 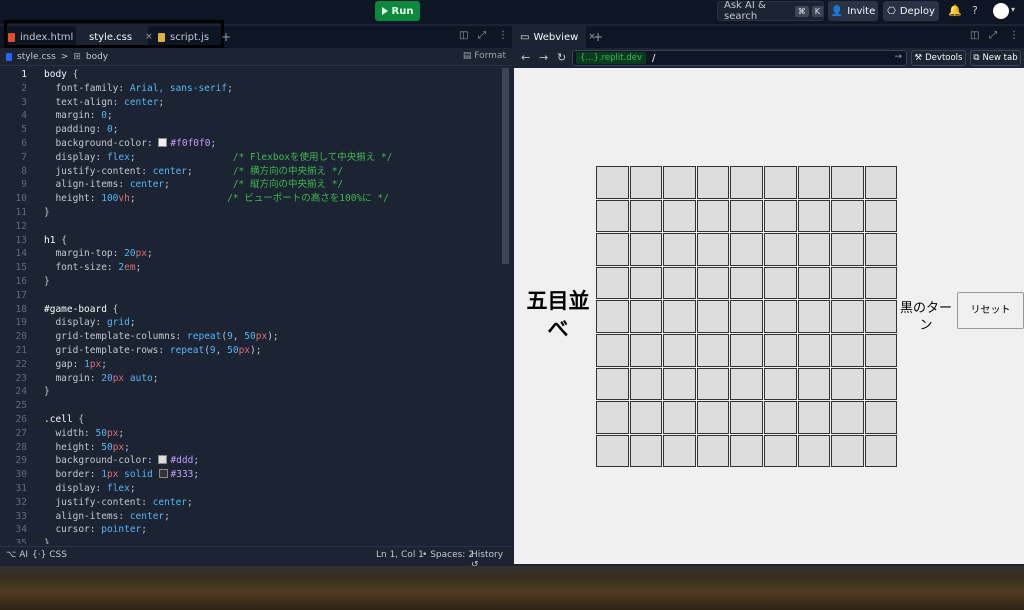 I want to click on code-line: 33 align-items: center;, so click(x=250, y=517).